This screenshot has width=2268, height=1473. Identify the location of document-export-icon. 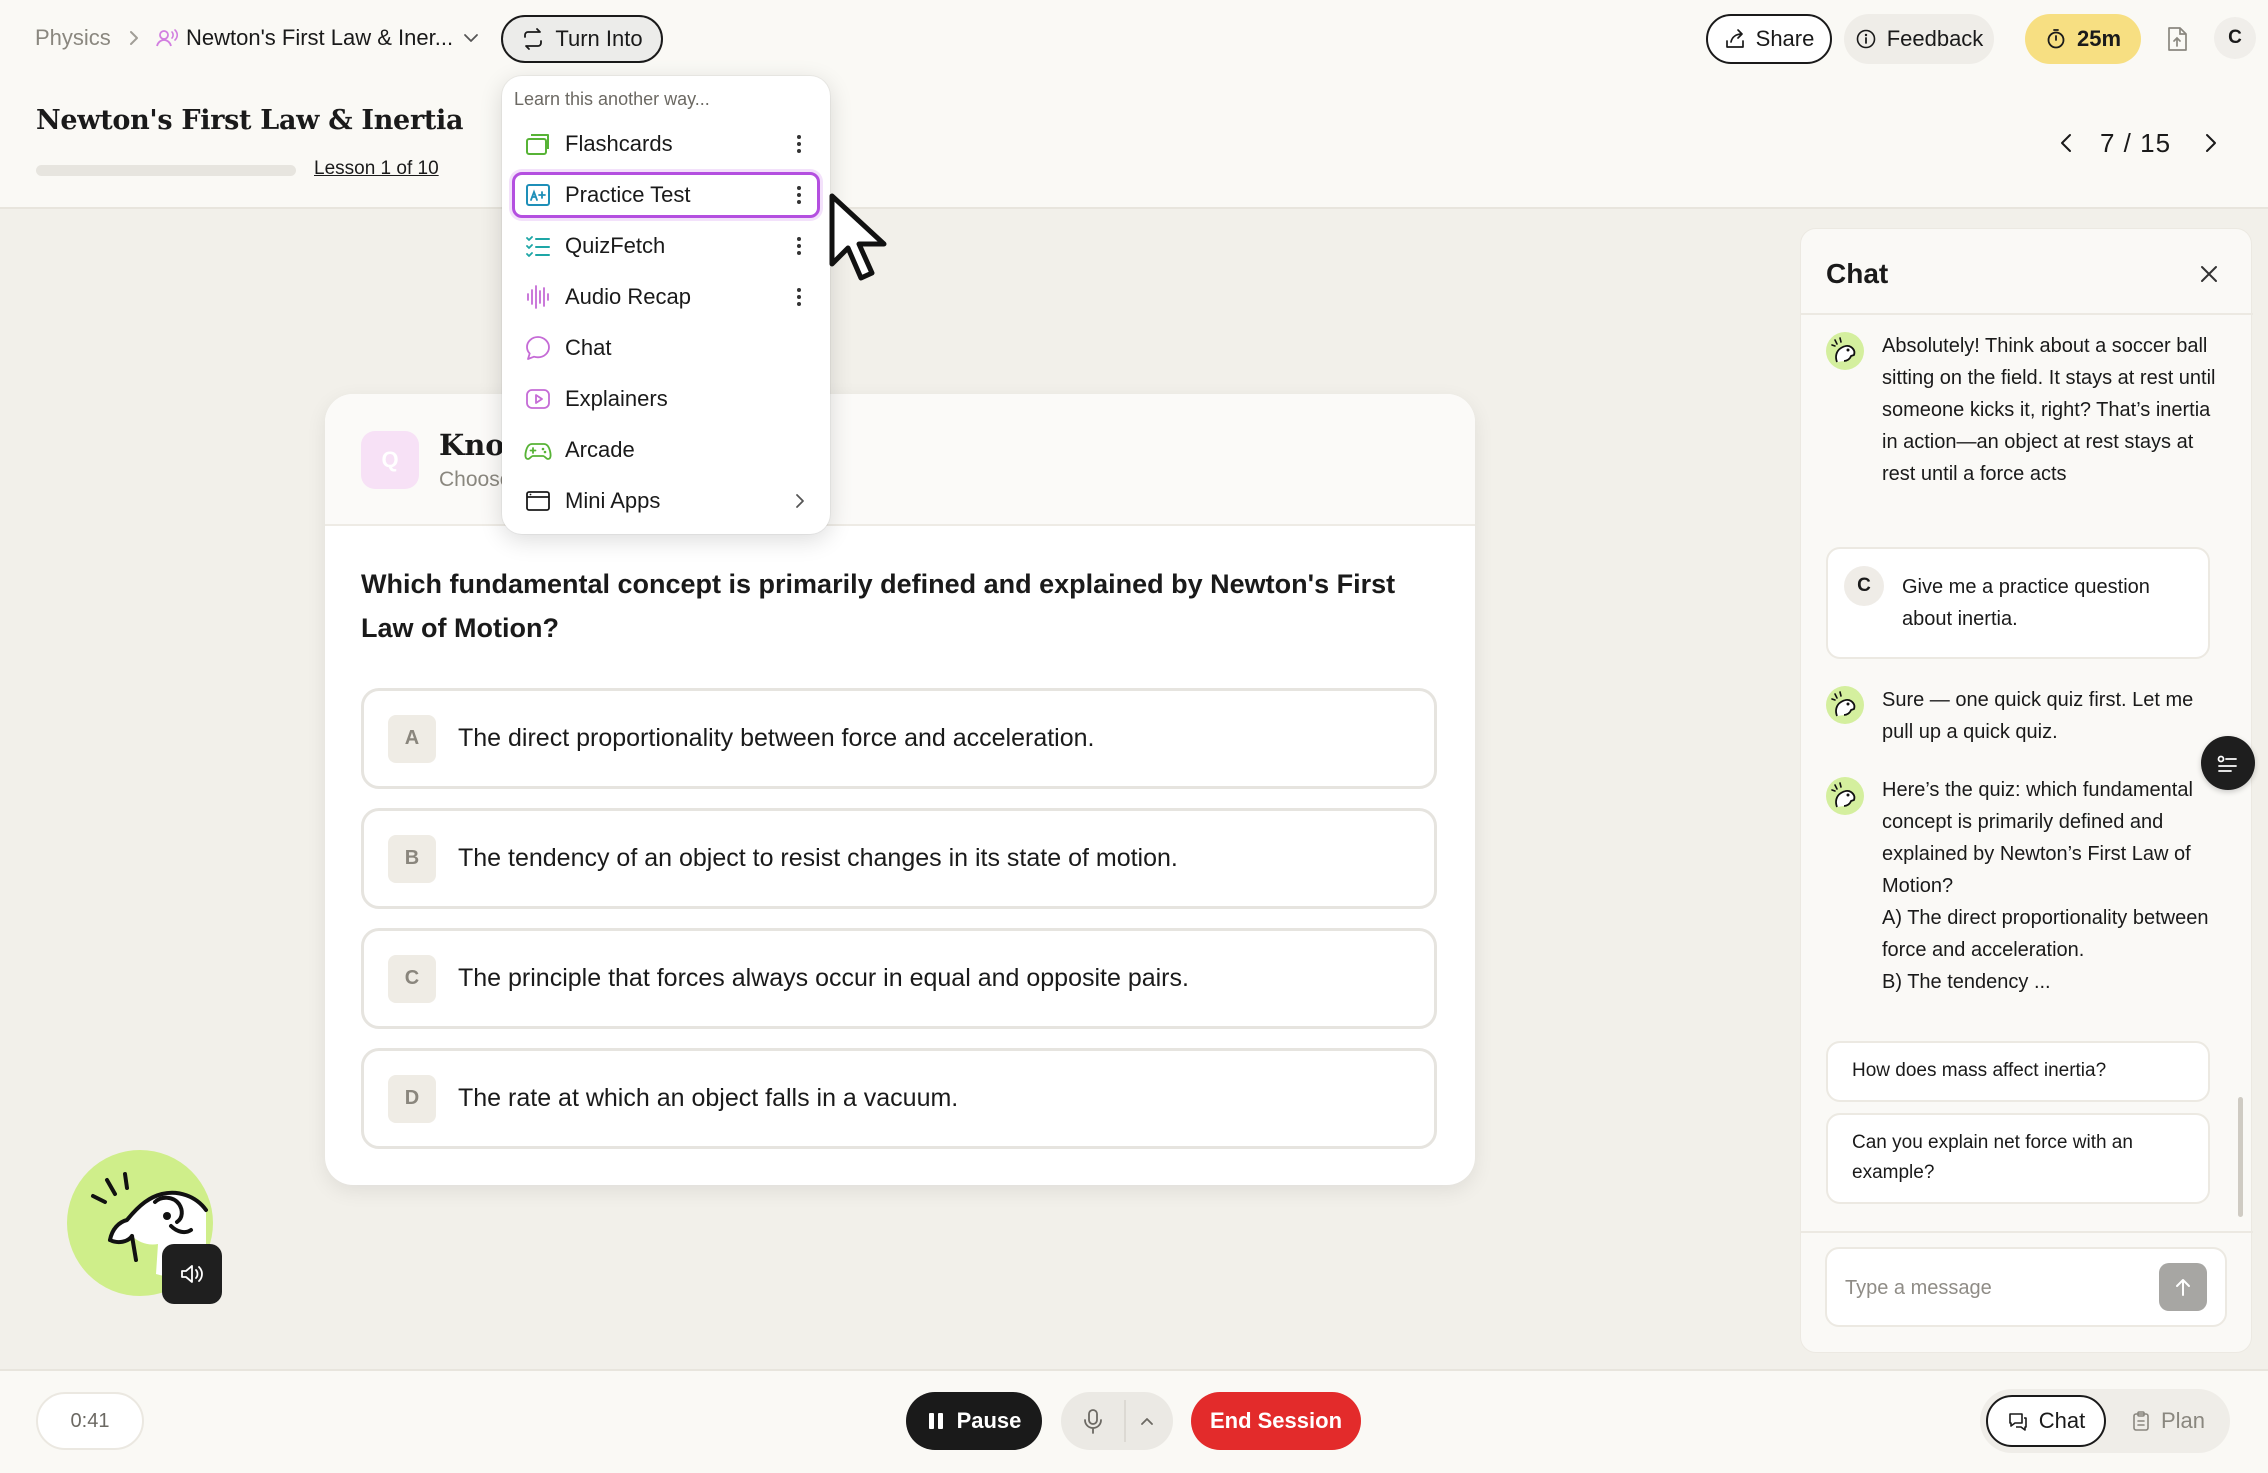
(2177, 39).